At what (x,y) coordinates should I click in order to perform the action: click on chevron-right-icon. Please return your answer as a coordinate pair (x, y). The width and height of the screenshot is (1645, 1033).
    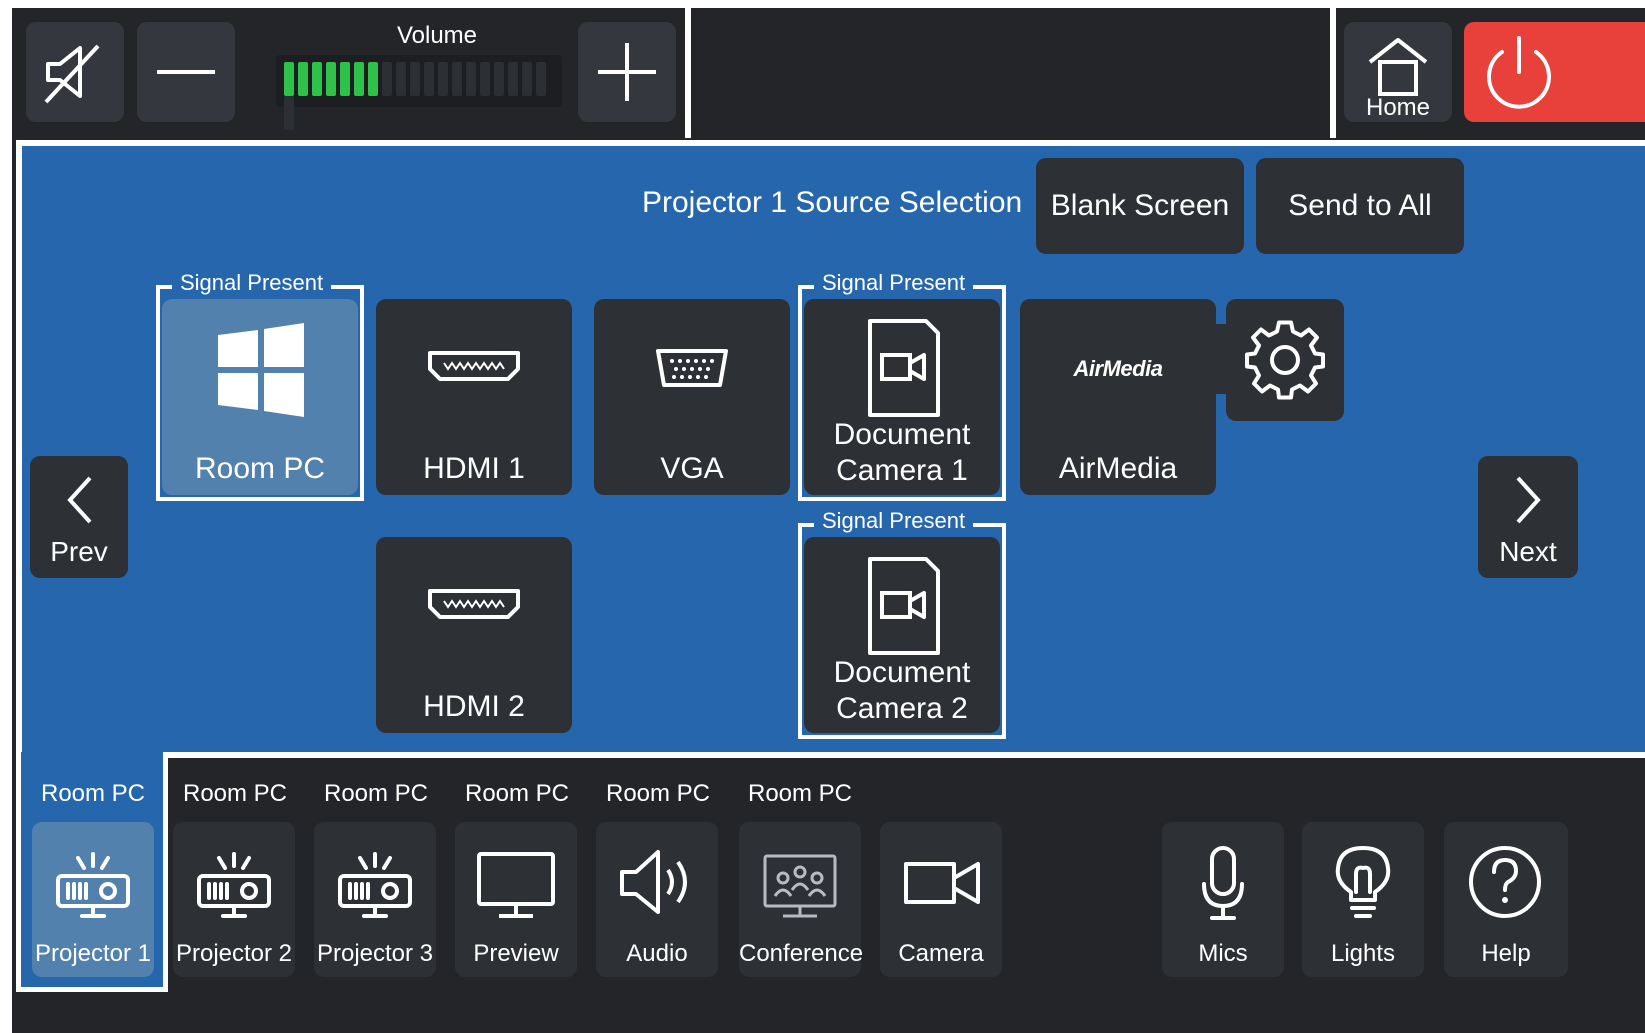
    Looking at the image, I should click on (1528, 500).